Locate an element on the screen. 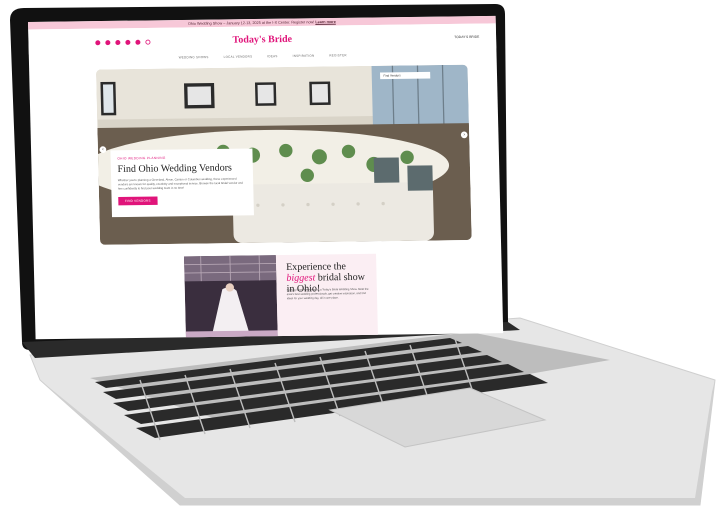 The image size is (720, 515). nav-item-inspiration: INSPIRATION is located at coordinates (304, 56).